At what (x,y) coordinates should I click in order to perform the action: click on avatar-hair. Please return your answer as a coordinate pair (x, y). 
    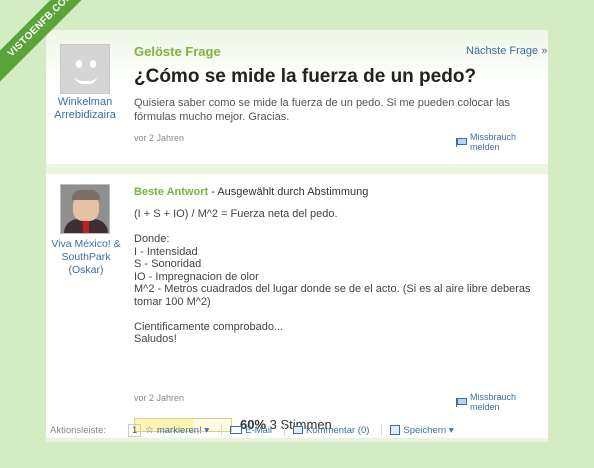
    Looking at the image, I should click on (86, 195).